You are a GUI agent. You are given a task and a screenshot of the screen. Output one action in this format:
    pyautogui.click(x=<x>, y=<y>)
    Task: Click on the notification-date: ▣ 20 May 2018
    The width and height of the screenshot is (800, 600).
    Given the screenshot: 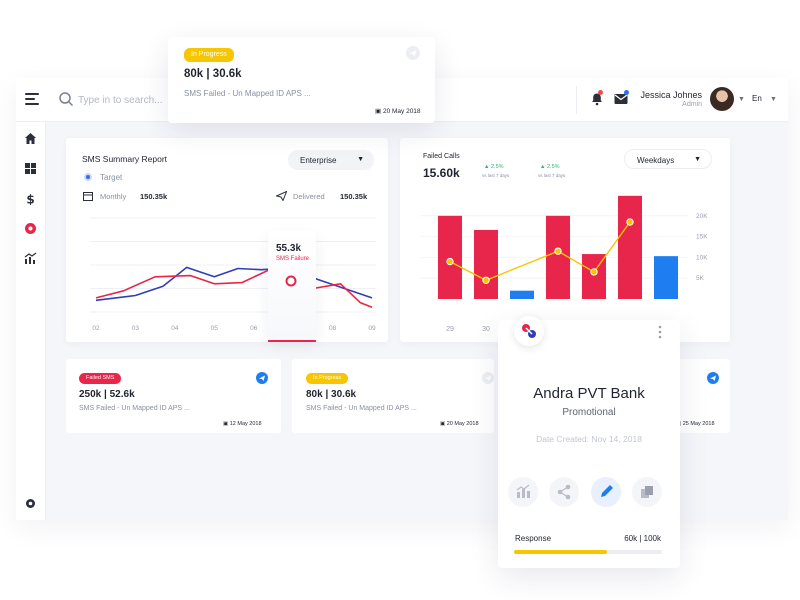 What is the action you would take?
    pyautogui.click(x=398, y=111)
    